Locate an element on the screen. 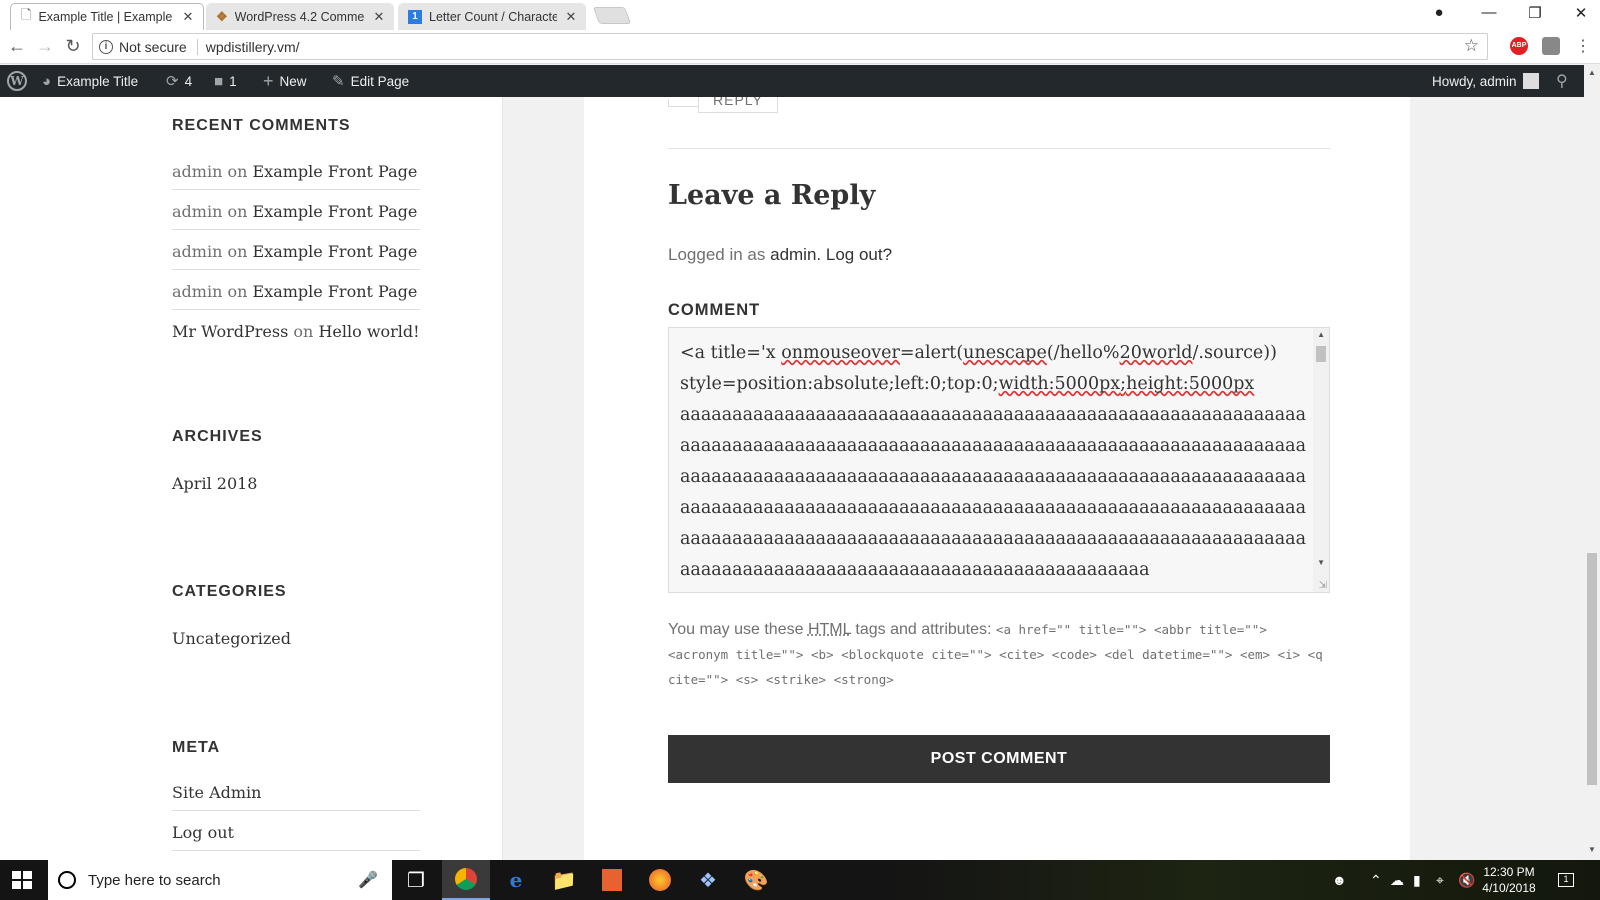 This screenshot has height=900, width=1600. new-content-menu: + New is located at coordinates (285, 81).